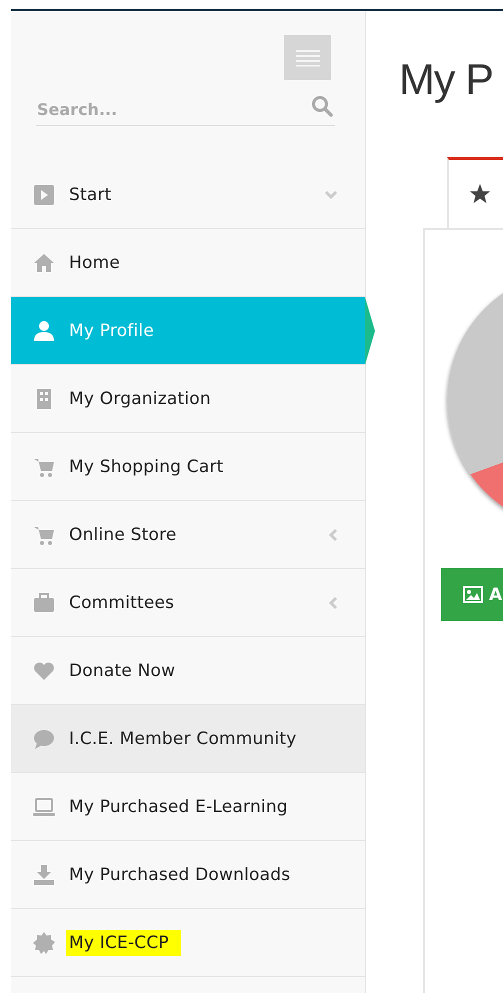 This screenshot has height=993, width=503. I want to click on comment-icon, so click(44, 739).